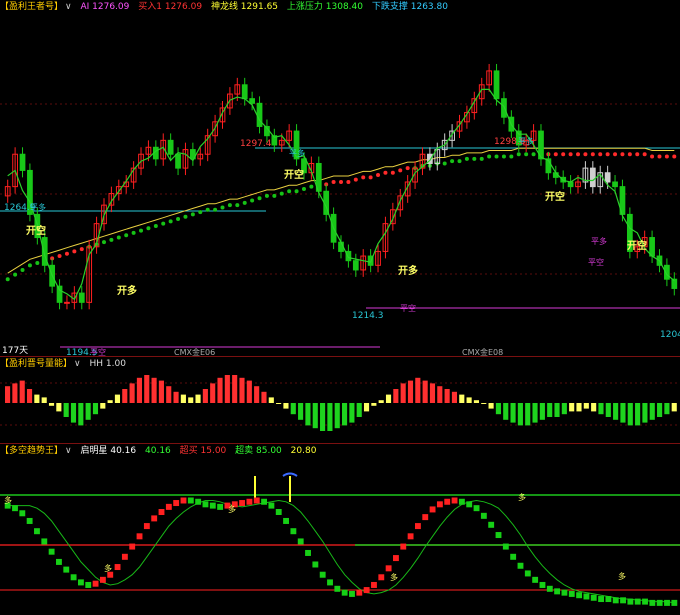  What do you see at coordinates (127, 290) in the screenshot?
I see `signal-label: 开多` at bounding box center [127, 290].